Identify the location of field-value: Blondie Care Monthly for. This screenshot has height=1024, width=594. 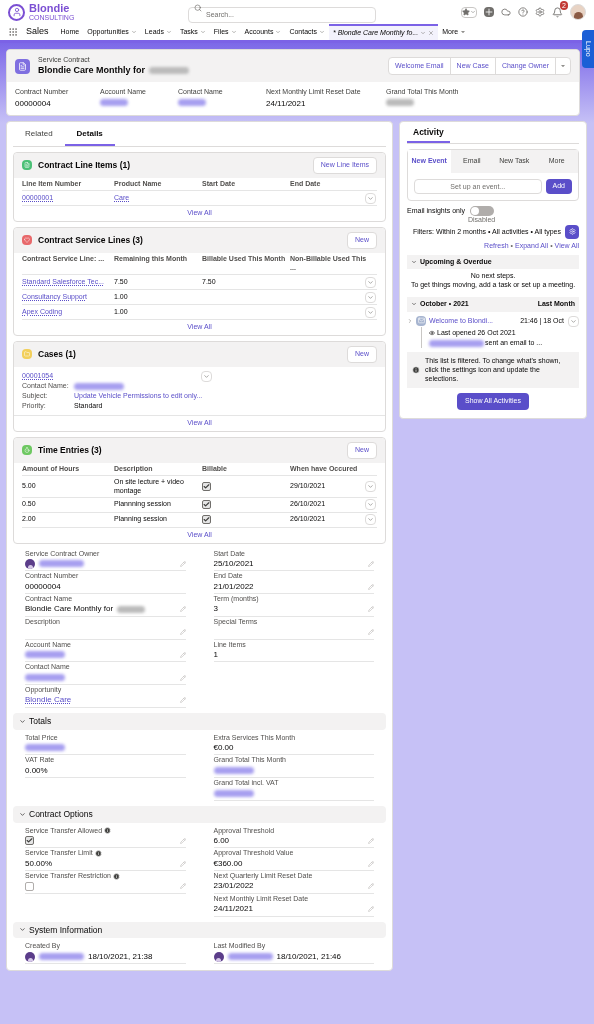
(69, 609).